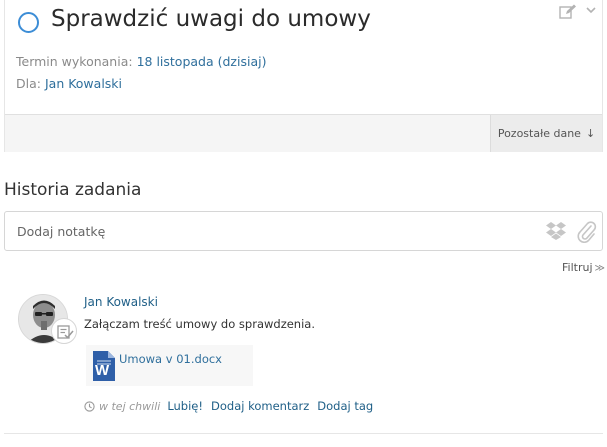 This screenshot has height=447, width=607. I want to click on add-note-input, so click(267, 231).